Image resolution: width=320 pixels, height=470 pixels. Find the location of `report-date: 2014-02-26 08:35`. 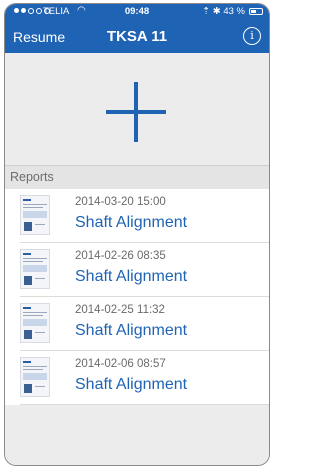

report-date: 2014-02-26 08:35 is located at coordinates (120, 256).